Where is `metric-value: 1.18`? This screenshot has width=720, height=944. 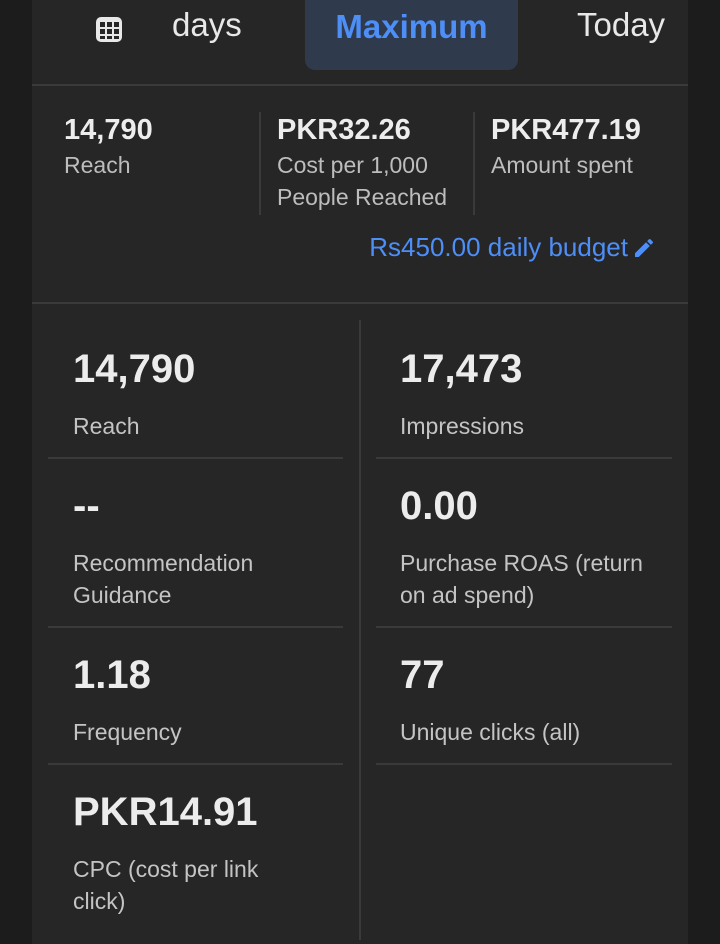
metric-value: 1.18 is located at coordinates (112, 675).